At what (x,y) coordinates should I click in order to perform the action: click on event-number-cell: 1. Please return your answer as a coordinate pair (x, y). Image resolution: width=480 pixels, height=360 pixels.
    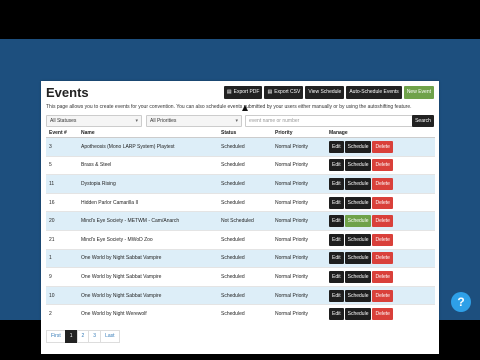
    Looking at the image, I should click on (62, 258).